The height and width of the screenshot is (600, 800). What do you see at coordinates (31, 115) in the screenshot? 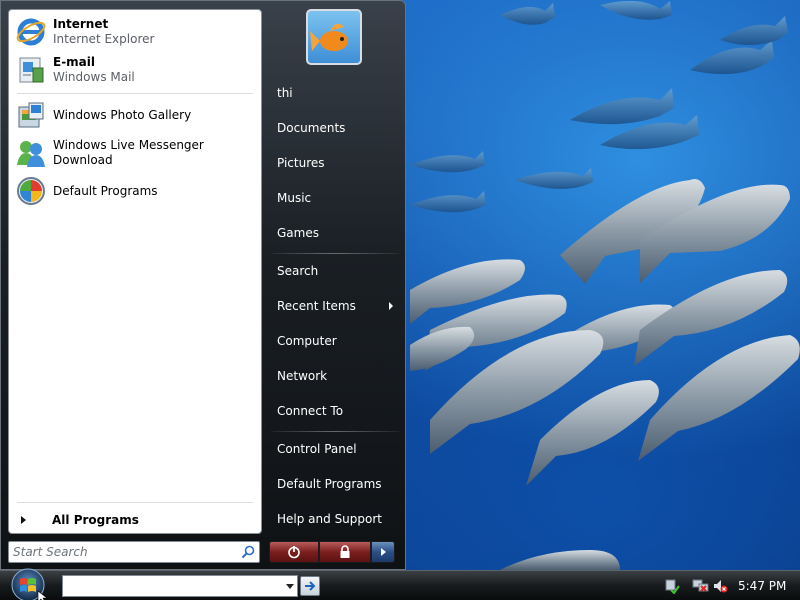
I see `photo-gallery-icon` at bounding box center [31, 115].